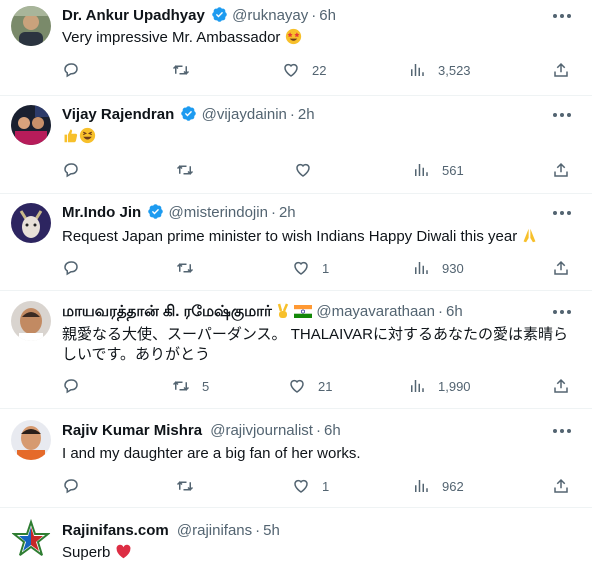 This screenshot has width=592, height=566. What do you see at coordinates (167, 311) in the screenshot?
I see `display-name: மாயவரத்தான் கி. ரமேஷ்குமார்` at bounding box center [167, 311].